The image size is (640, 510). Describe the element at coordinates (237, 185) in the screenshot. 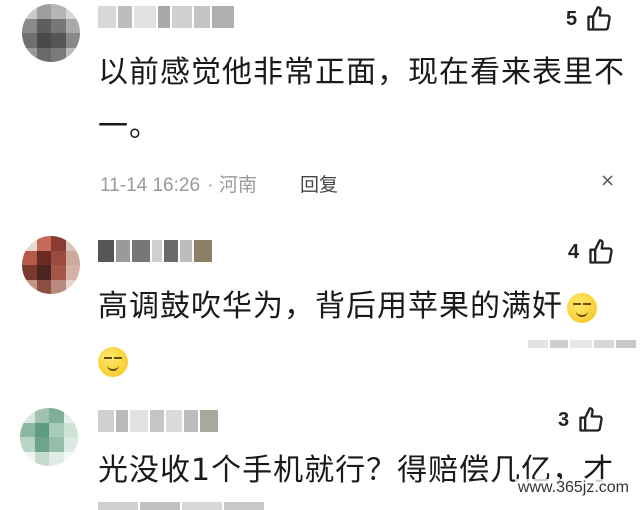

I see `location: 河南` at that location.